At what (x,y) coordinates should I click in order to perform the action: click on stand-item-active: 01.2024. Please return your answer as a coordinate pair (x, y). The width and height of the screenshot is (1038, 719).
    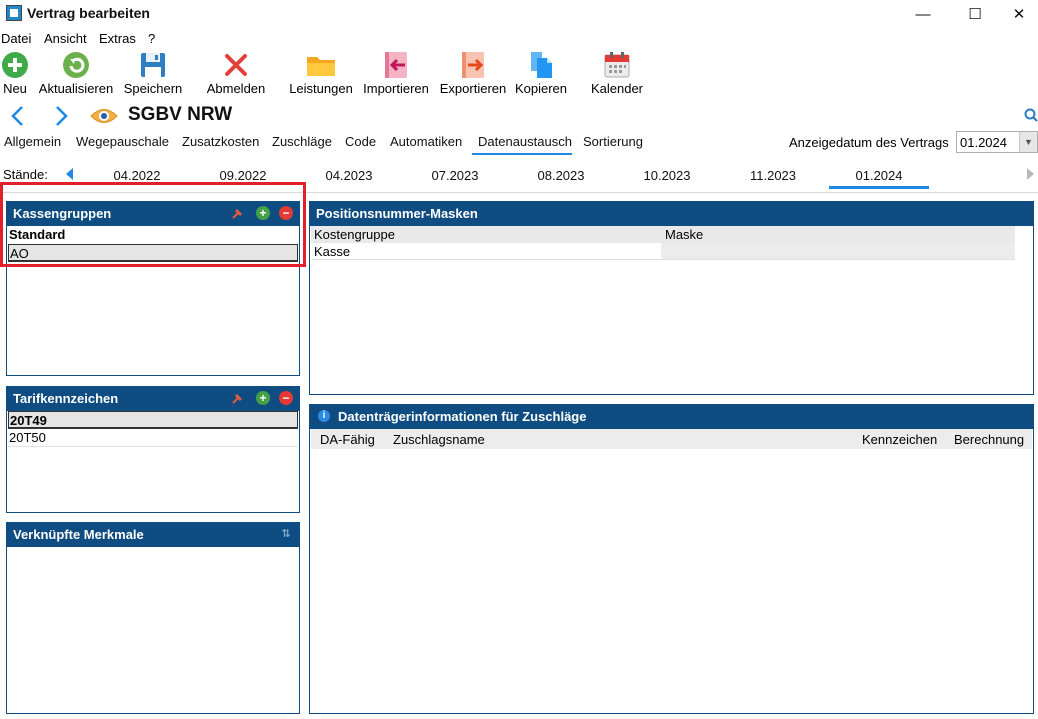
    Looking at the image, I should click on (879, 175).